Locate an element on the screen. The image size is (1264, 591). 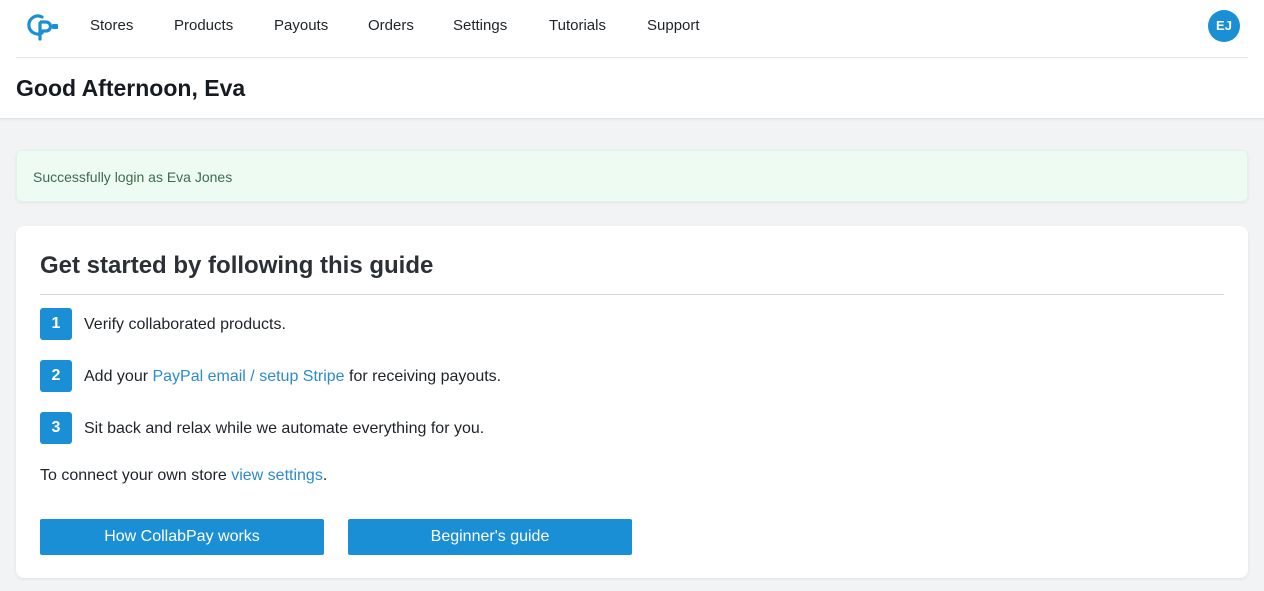
view-settings-link: view settings is located at coordinates (277, 475).